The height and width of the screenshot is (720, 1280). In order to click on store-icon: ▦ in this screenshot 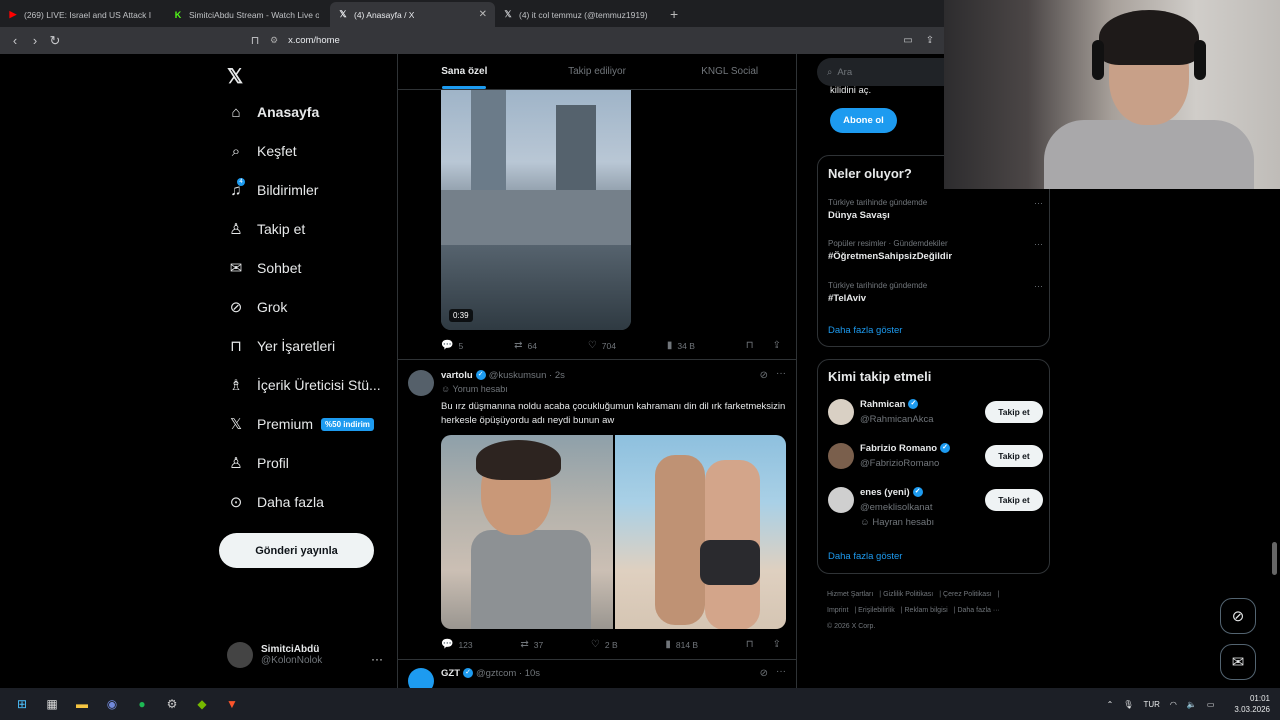, I will do `click(52, 704)`.